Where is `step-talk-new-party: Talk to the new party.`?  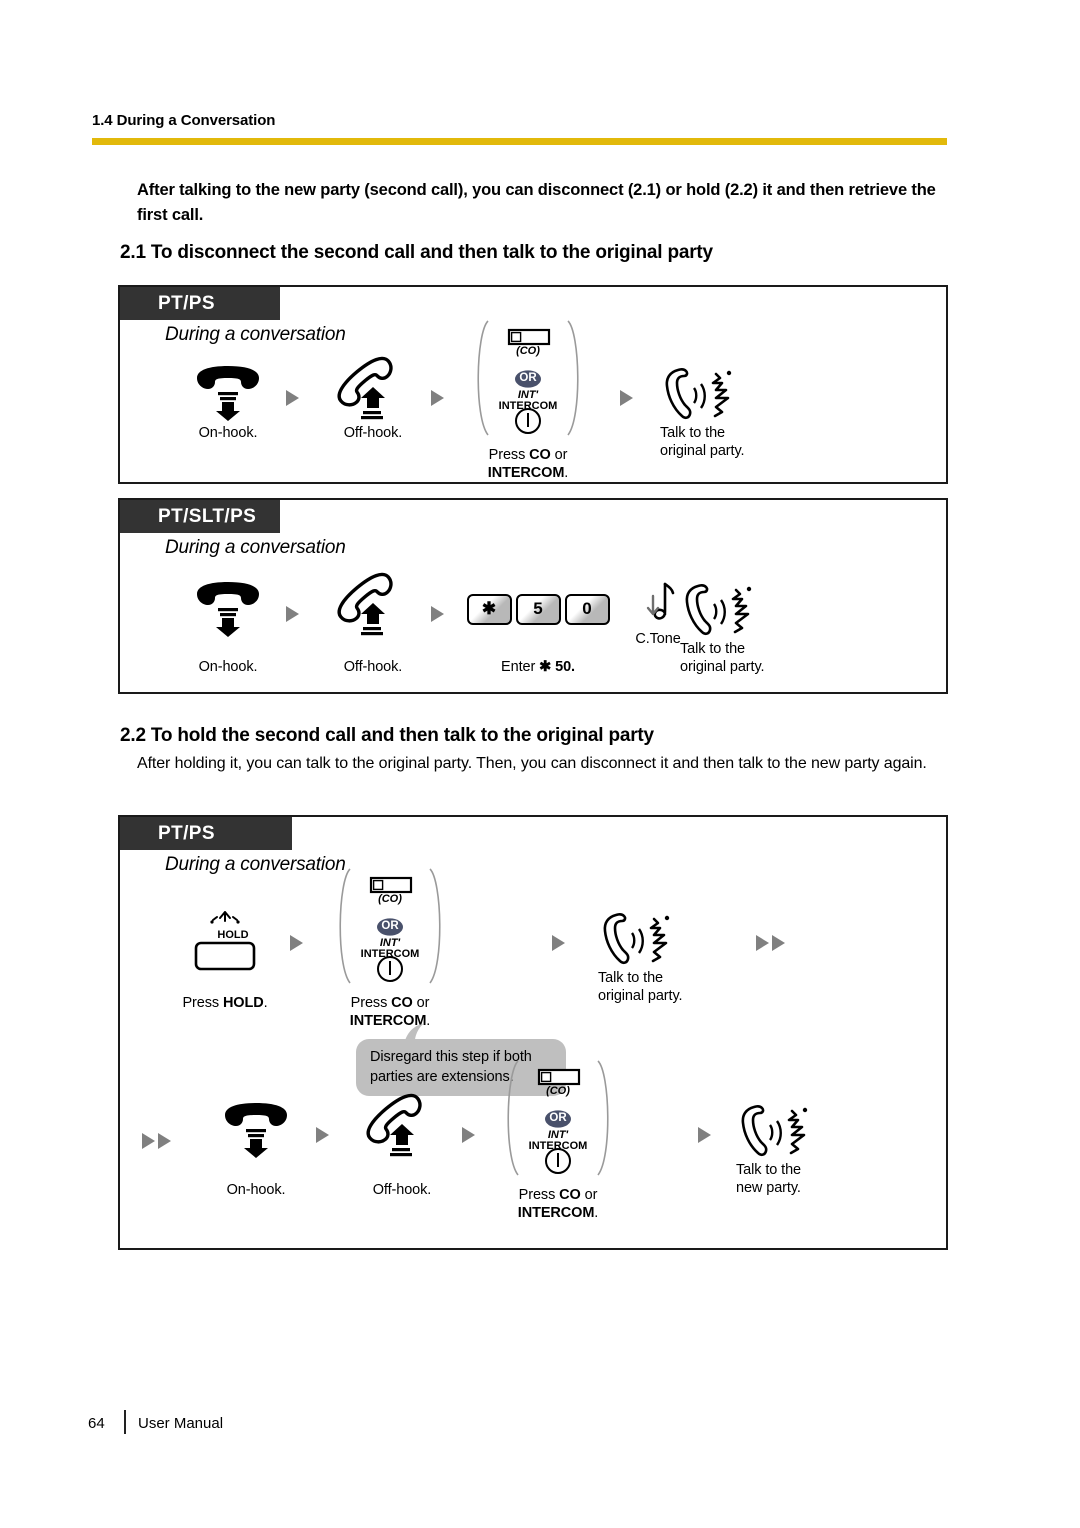
step-talk-new-party: Talk to the new party. is located at coordinates (806, 1148).